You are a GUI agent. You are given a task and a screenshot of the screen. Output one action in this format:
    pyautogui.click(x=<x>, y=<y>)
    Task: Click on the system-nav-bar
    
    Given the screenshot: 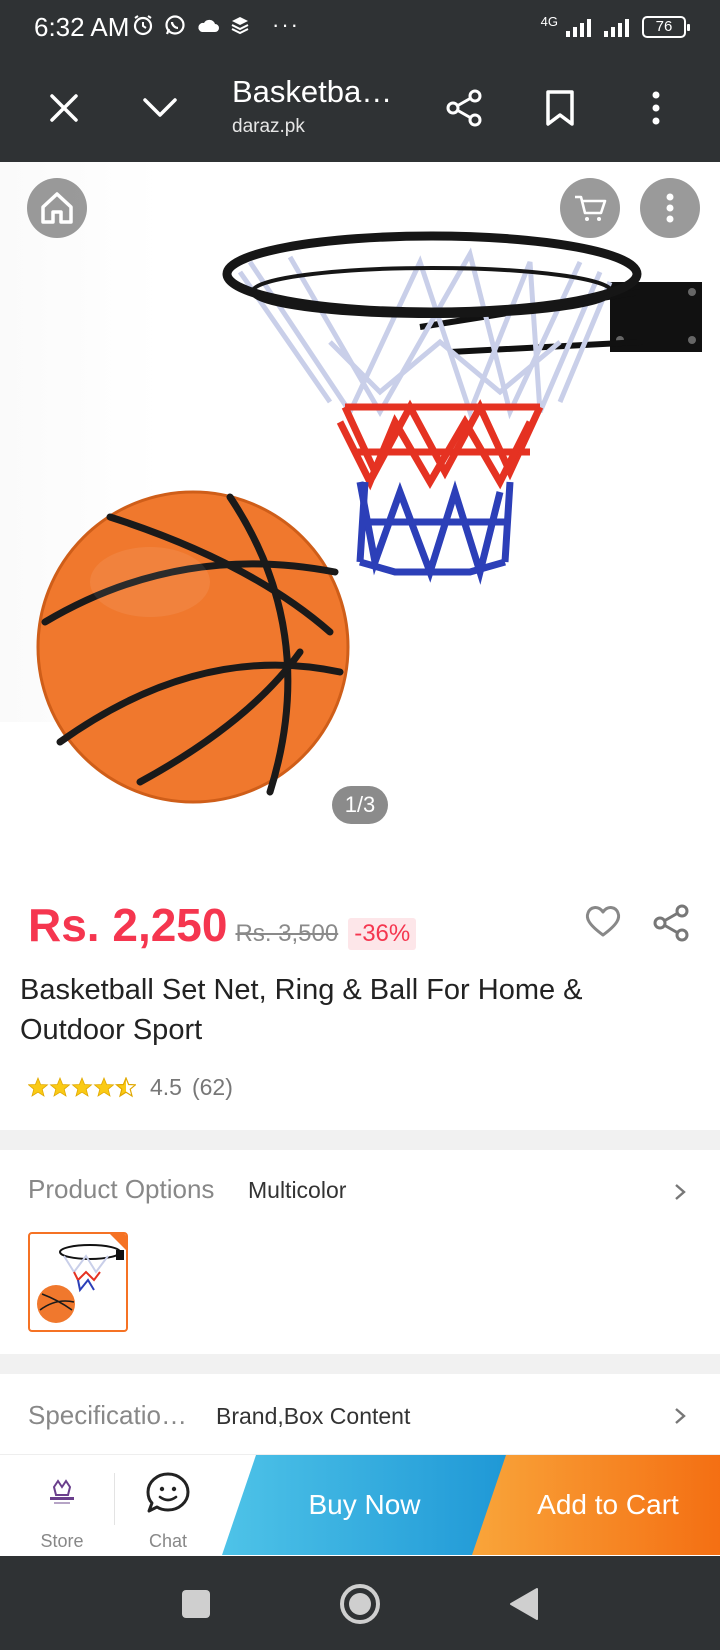 What is the action you would take?
    pyautogui.click(x=360, y=1603)
    